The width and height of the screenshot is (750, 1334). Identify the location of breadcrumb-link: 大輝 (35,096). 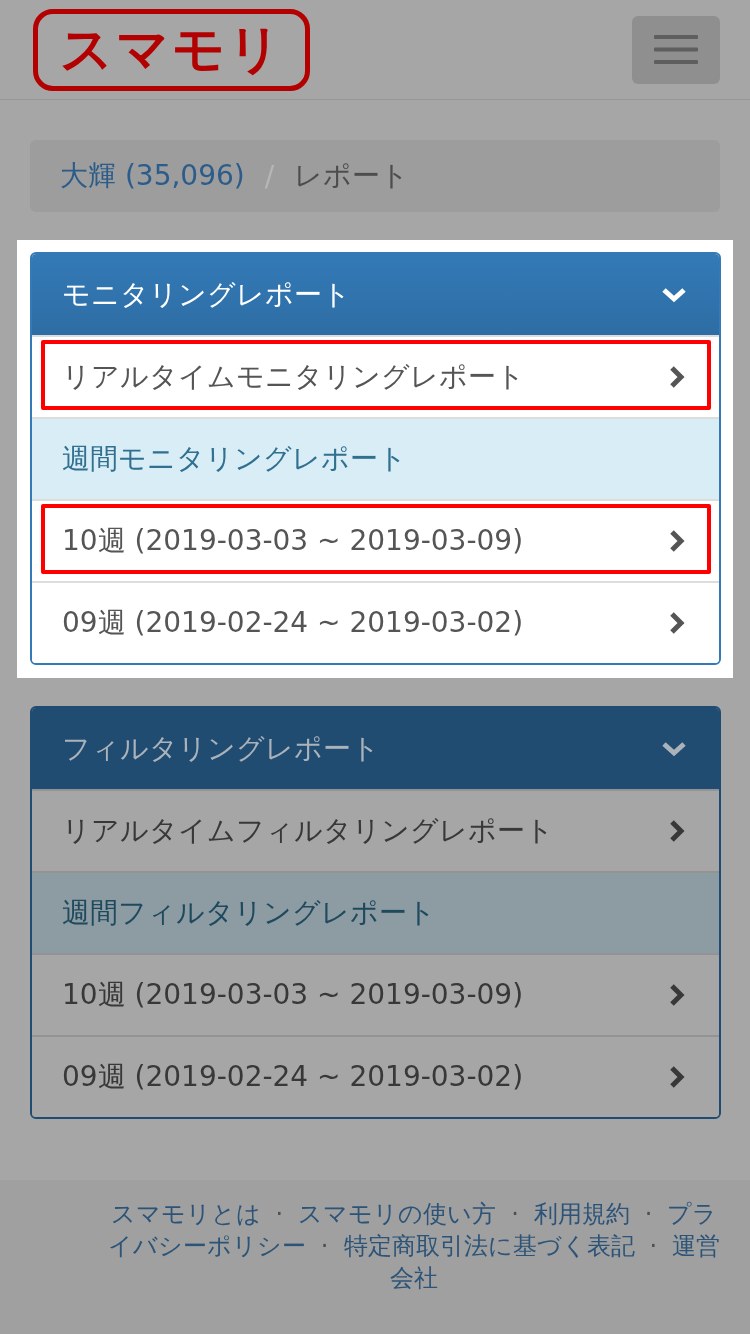
(152, 176).